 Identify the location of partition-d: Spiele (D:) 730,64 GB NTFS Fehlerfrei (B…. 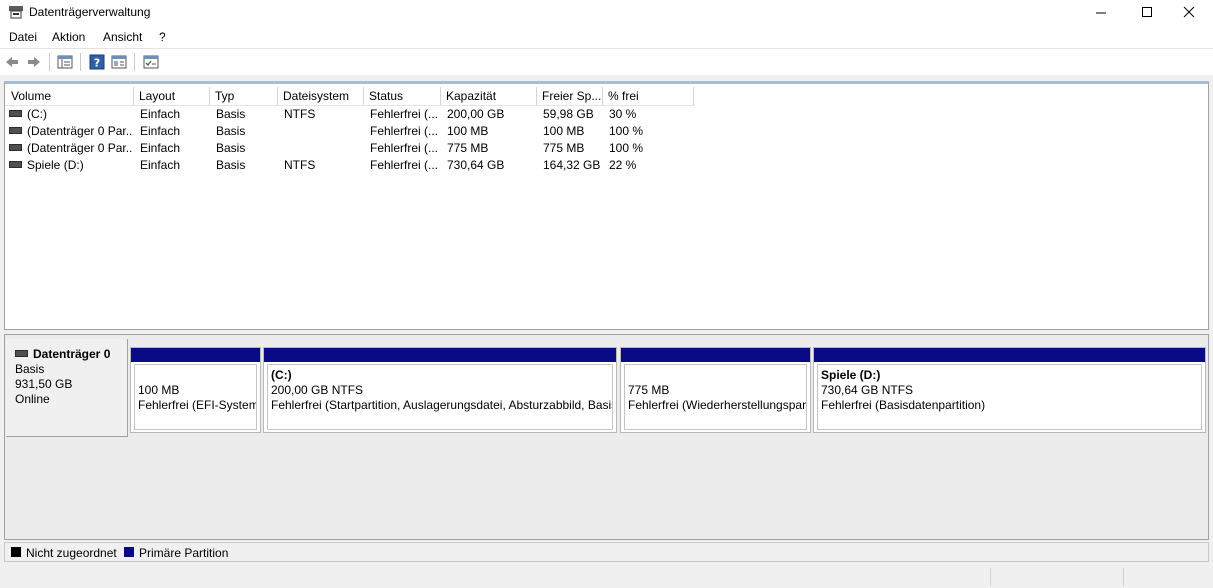
(1009, 390).